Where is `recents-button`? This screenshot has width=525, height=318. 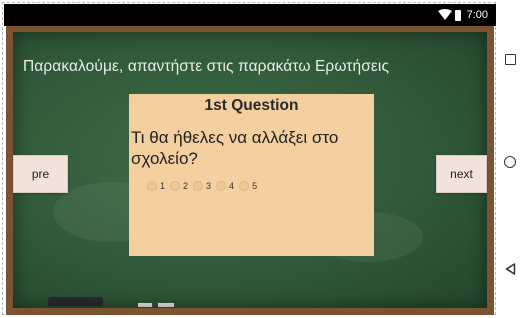
recents-button is located at coordinates (510, 59).